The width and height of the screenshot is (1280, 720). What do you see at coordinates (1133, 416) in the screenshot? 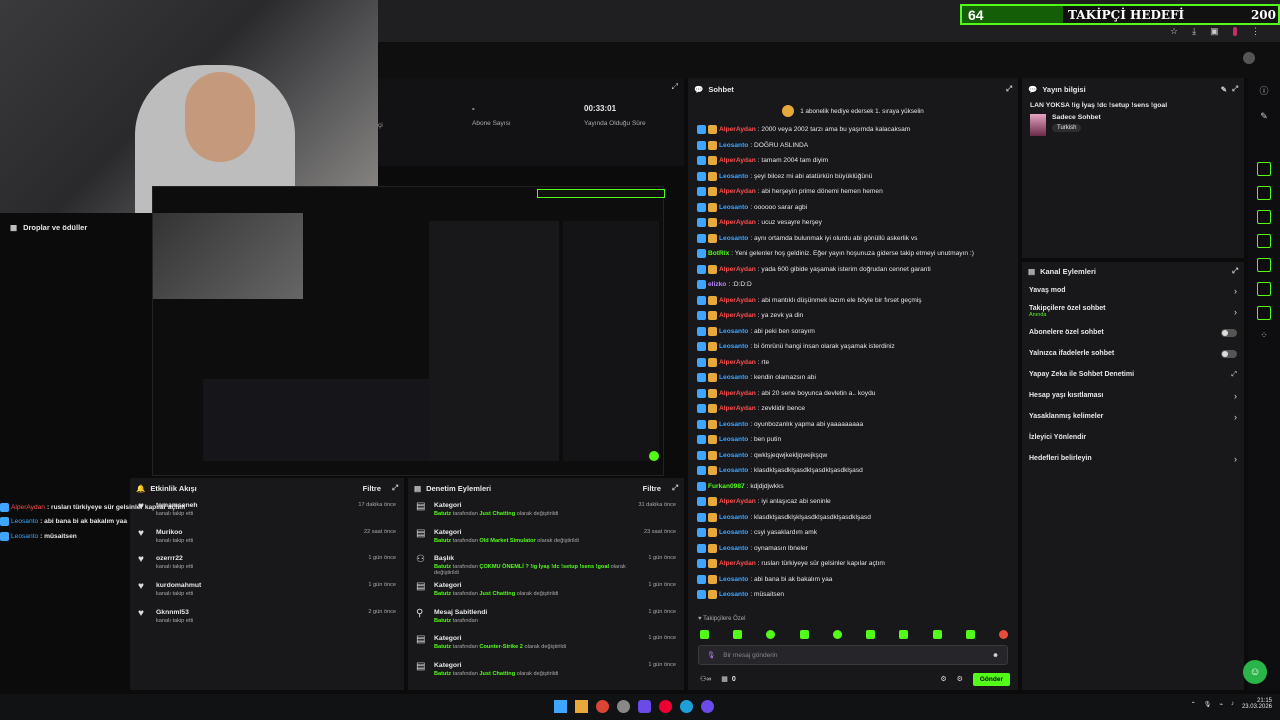
I see `channel-action-row: Yasaklanmış kelimeler ›` at bounding box center [1133, 416].